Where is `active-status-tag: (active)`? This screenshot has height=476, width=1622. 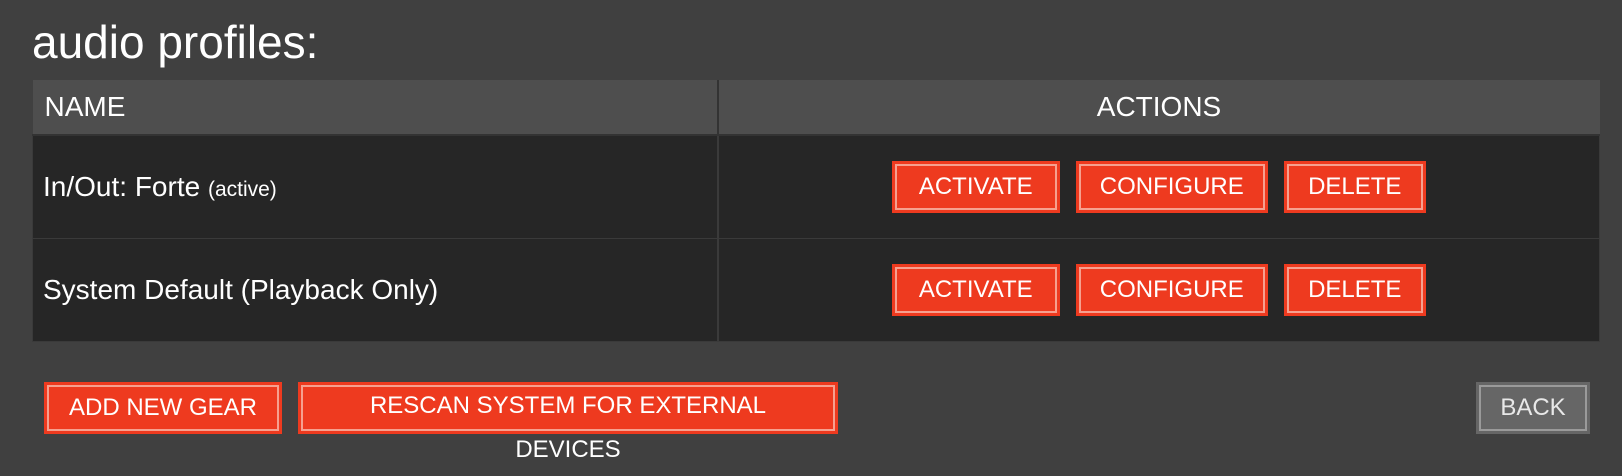
active-status-tag: (active) is located at coordinates (242, 189).